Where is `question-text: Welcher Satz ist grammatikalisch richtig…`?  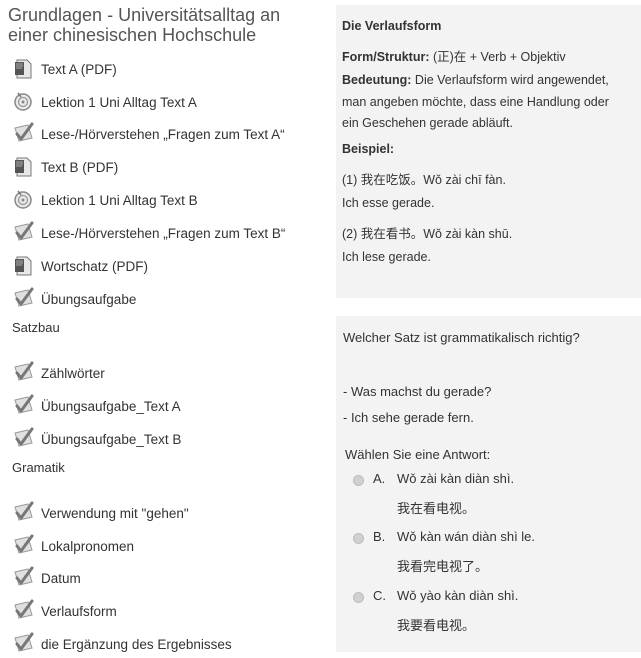
question-text: Welcher Satz ist grammatikalisch richtig… is located at coordinates (461, 337).